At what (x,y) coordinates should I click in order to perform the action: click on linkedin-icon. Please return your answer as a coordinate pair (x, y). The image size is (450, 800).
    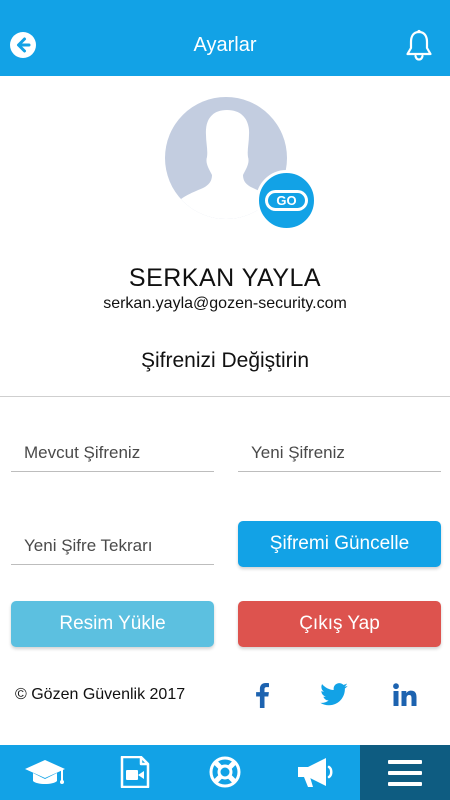
    Looking at the image, I should click on (405, 694).